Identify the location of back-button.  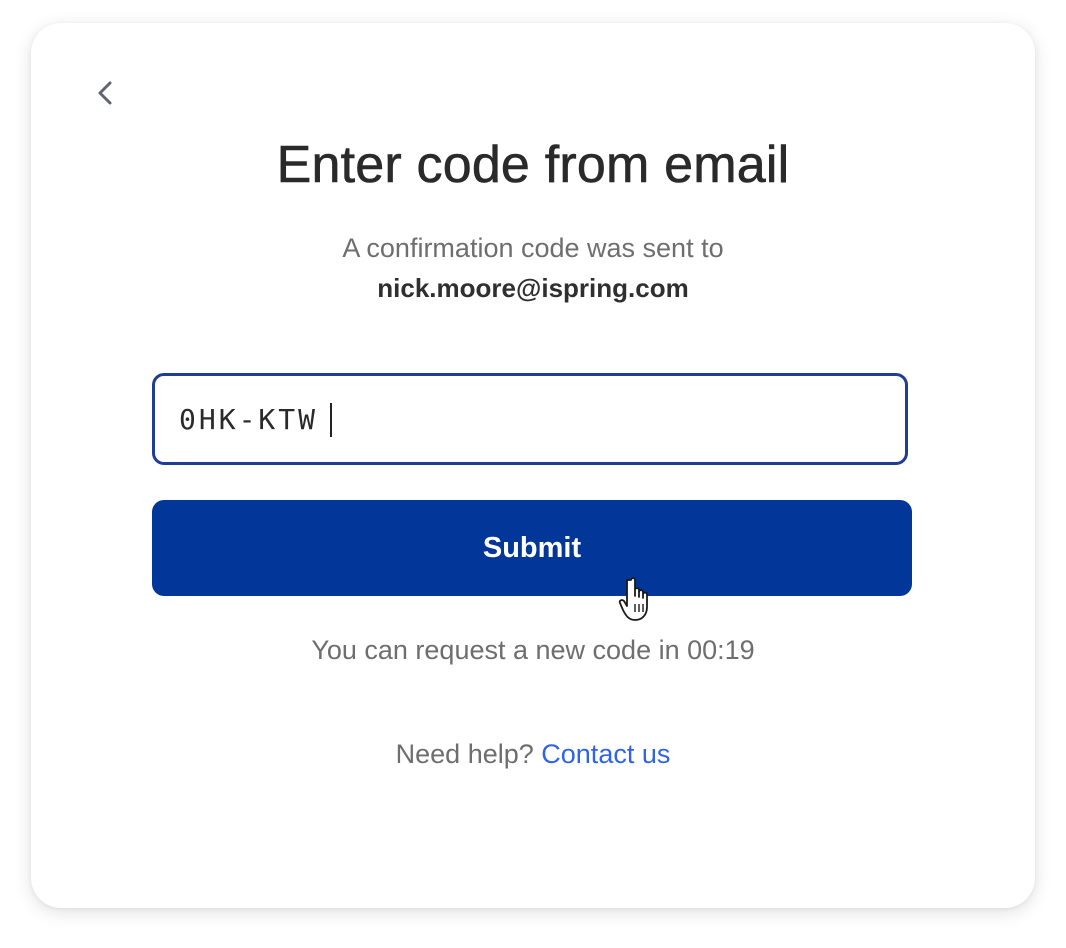
(105, 93).